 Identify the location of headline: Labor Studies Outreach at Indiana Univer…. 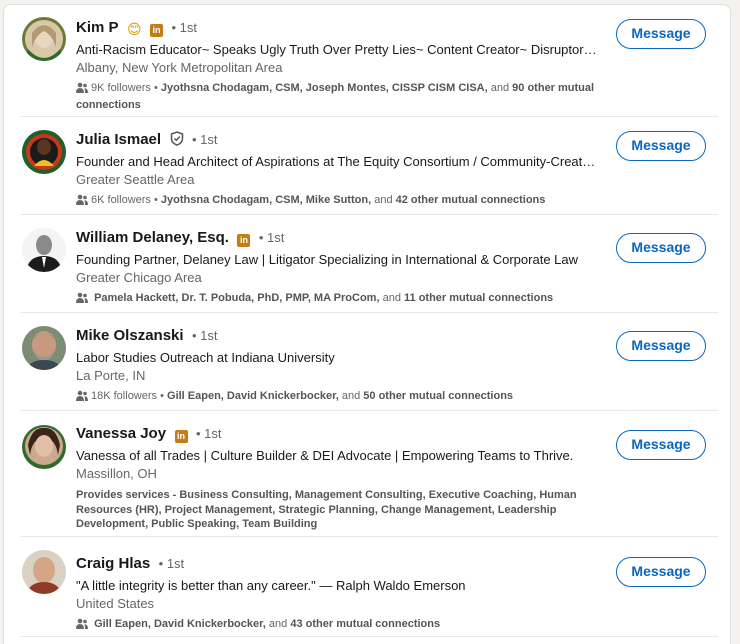
(205, 357).